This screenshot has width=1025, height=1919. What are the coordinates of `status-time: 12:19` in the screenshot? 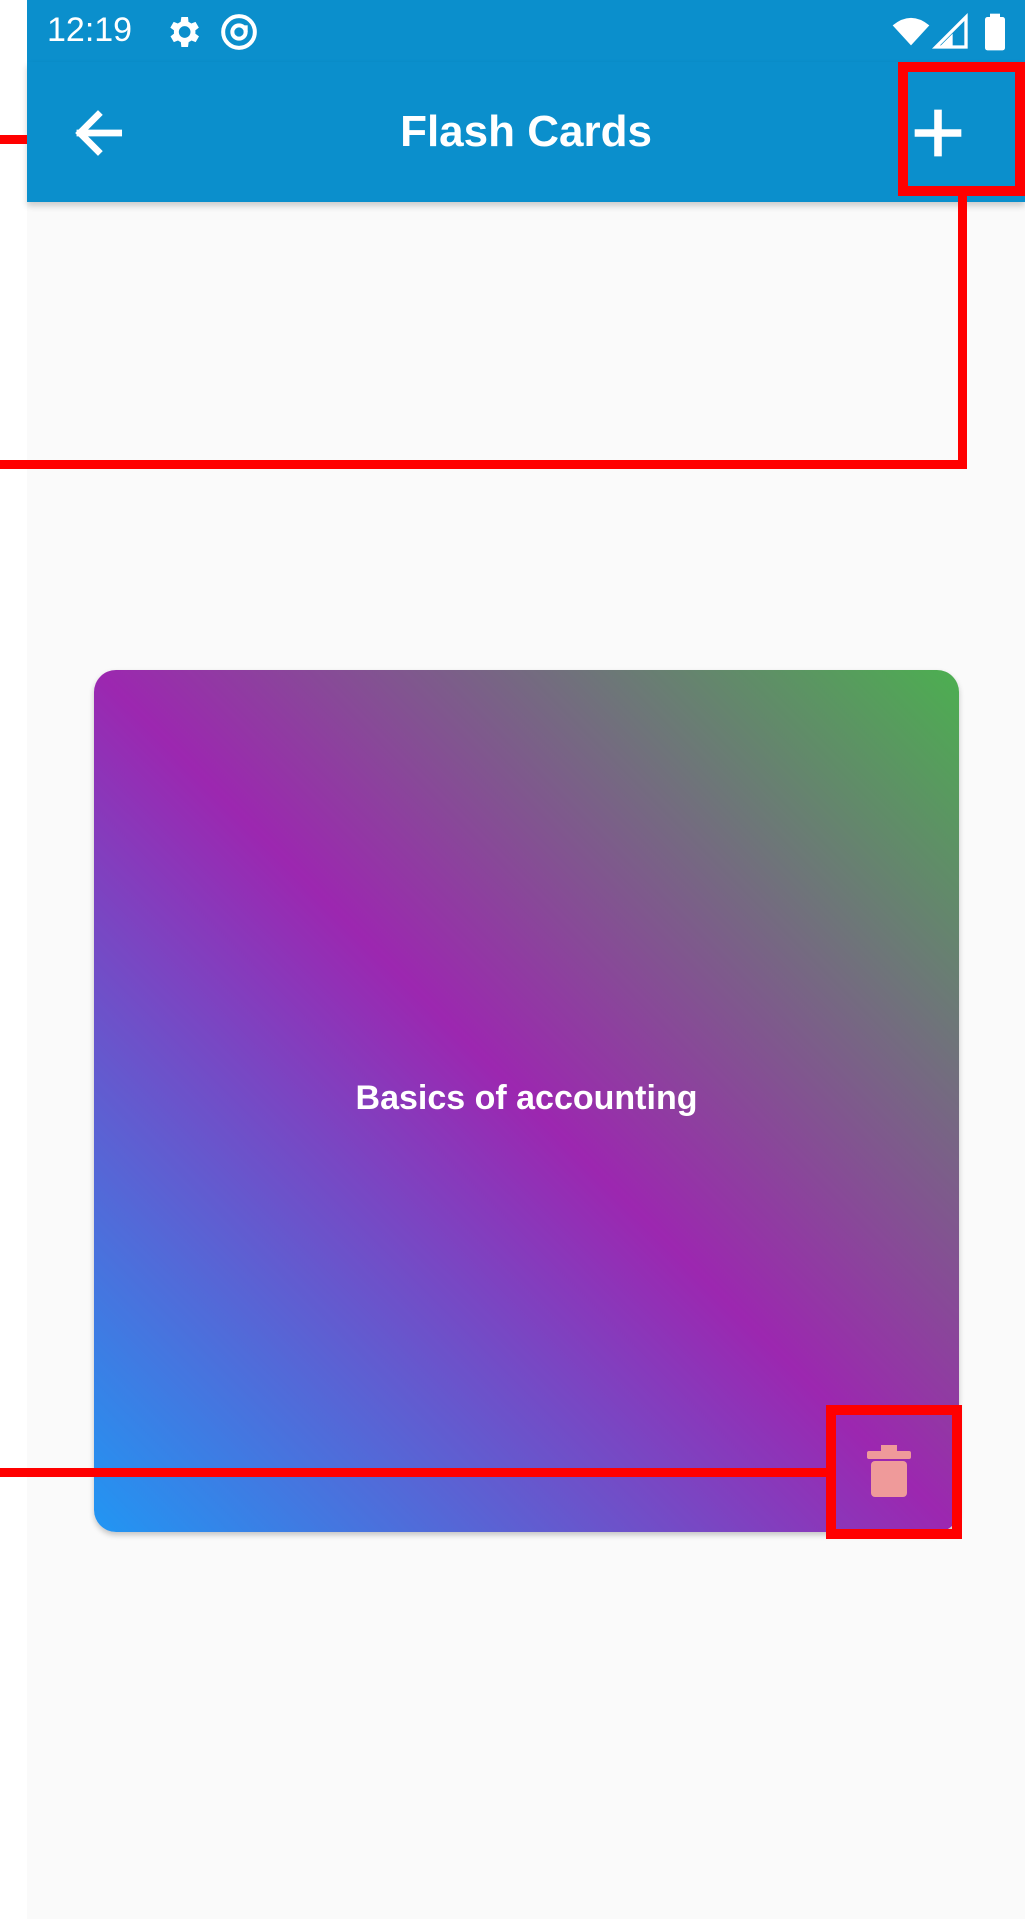 It's located at (90, 30).